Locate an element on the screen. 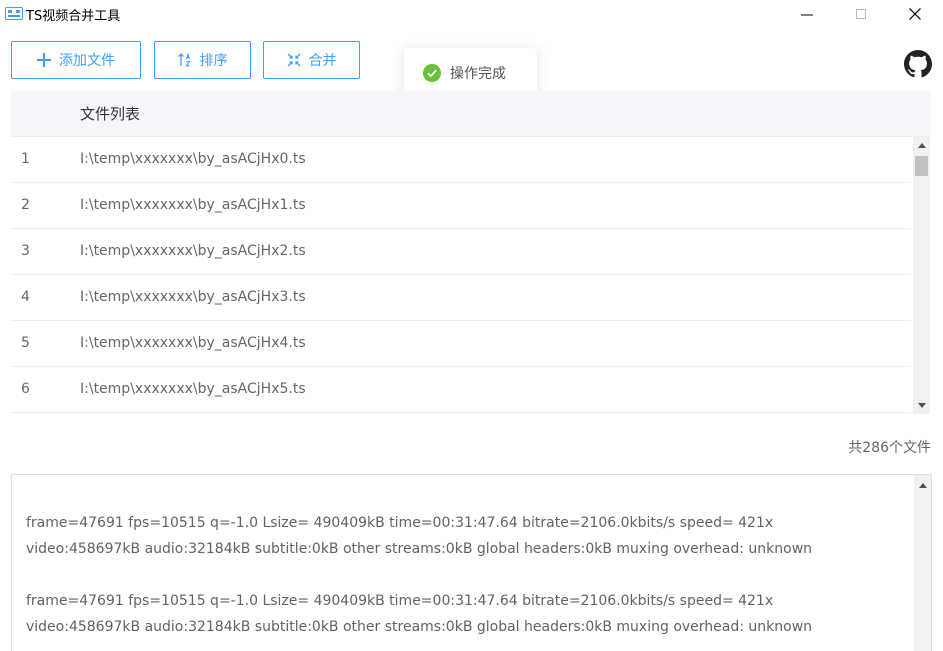 The height and width of the screenshot is (651, 943). row-path: I:\temp\xxxxxxx\by_asACjHx0.ts is located at coordinates (193, 159).